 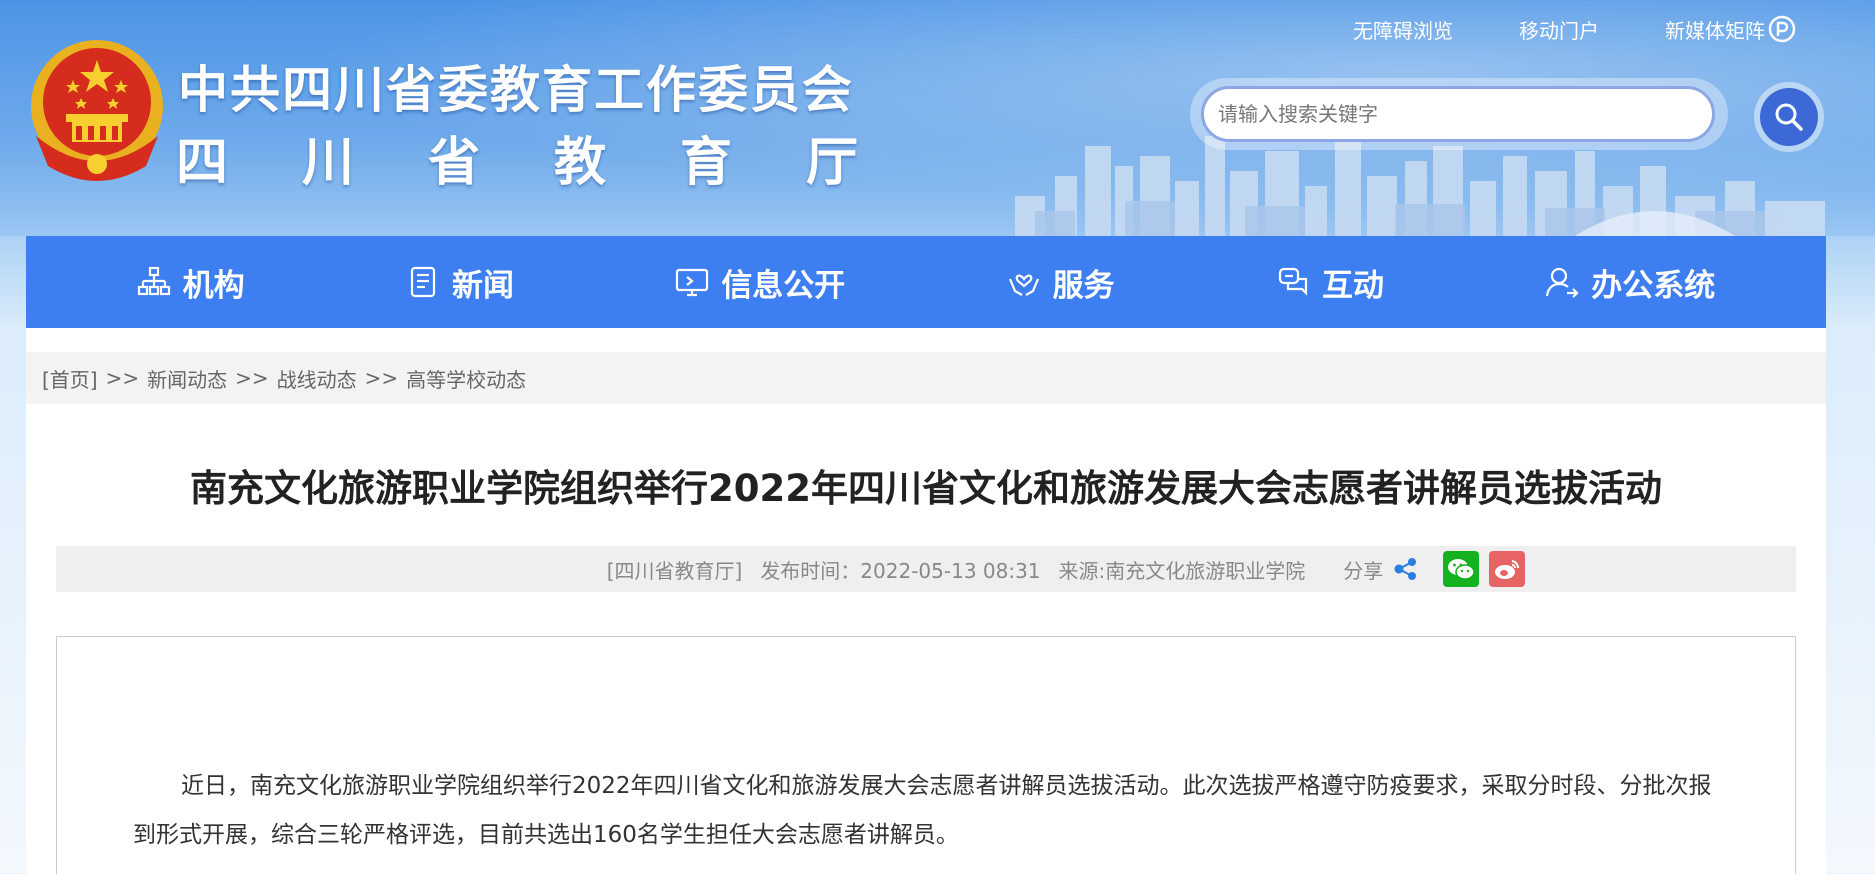 I want to click on site-title-department: 四川省教育厅, so click(x=554, y=162).